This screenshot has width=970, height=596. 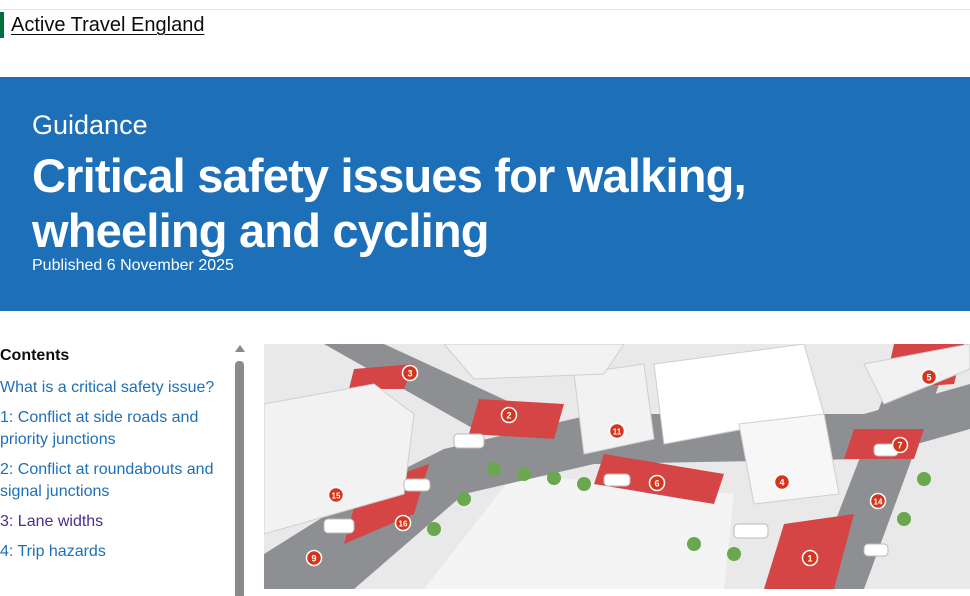 I want to click on contents-item: 4: Trip hazards, so click(x=107, y=552).